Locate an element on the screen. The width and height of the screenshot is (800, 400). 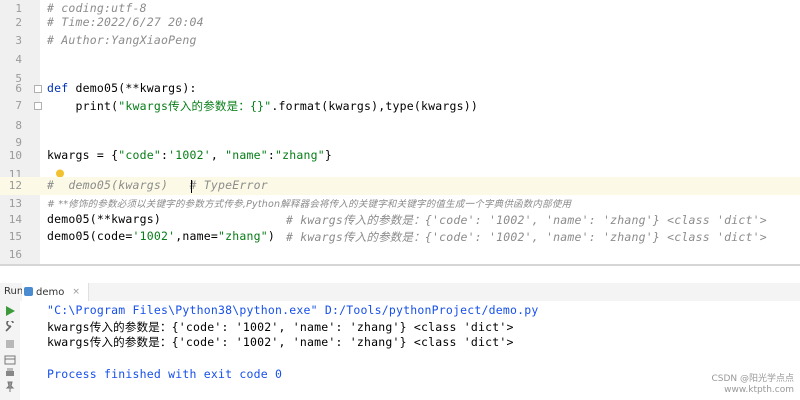
line-number: 4 is located at coordinates (18, 59).